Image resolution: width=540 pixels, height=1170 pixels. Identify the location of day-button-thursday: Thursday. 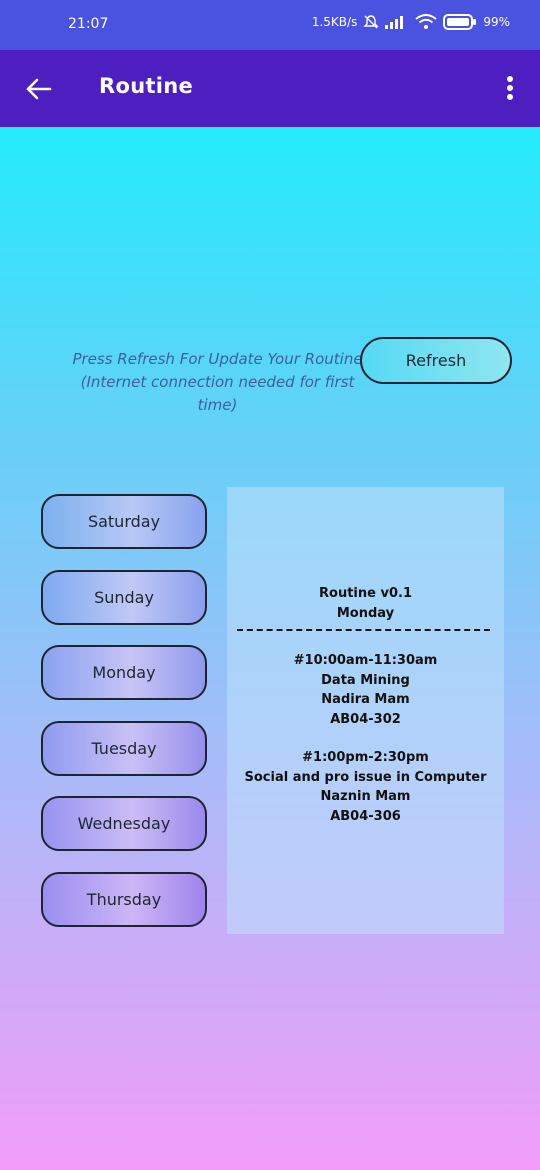
(124, 899).